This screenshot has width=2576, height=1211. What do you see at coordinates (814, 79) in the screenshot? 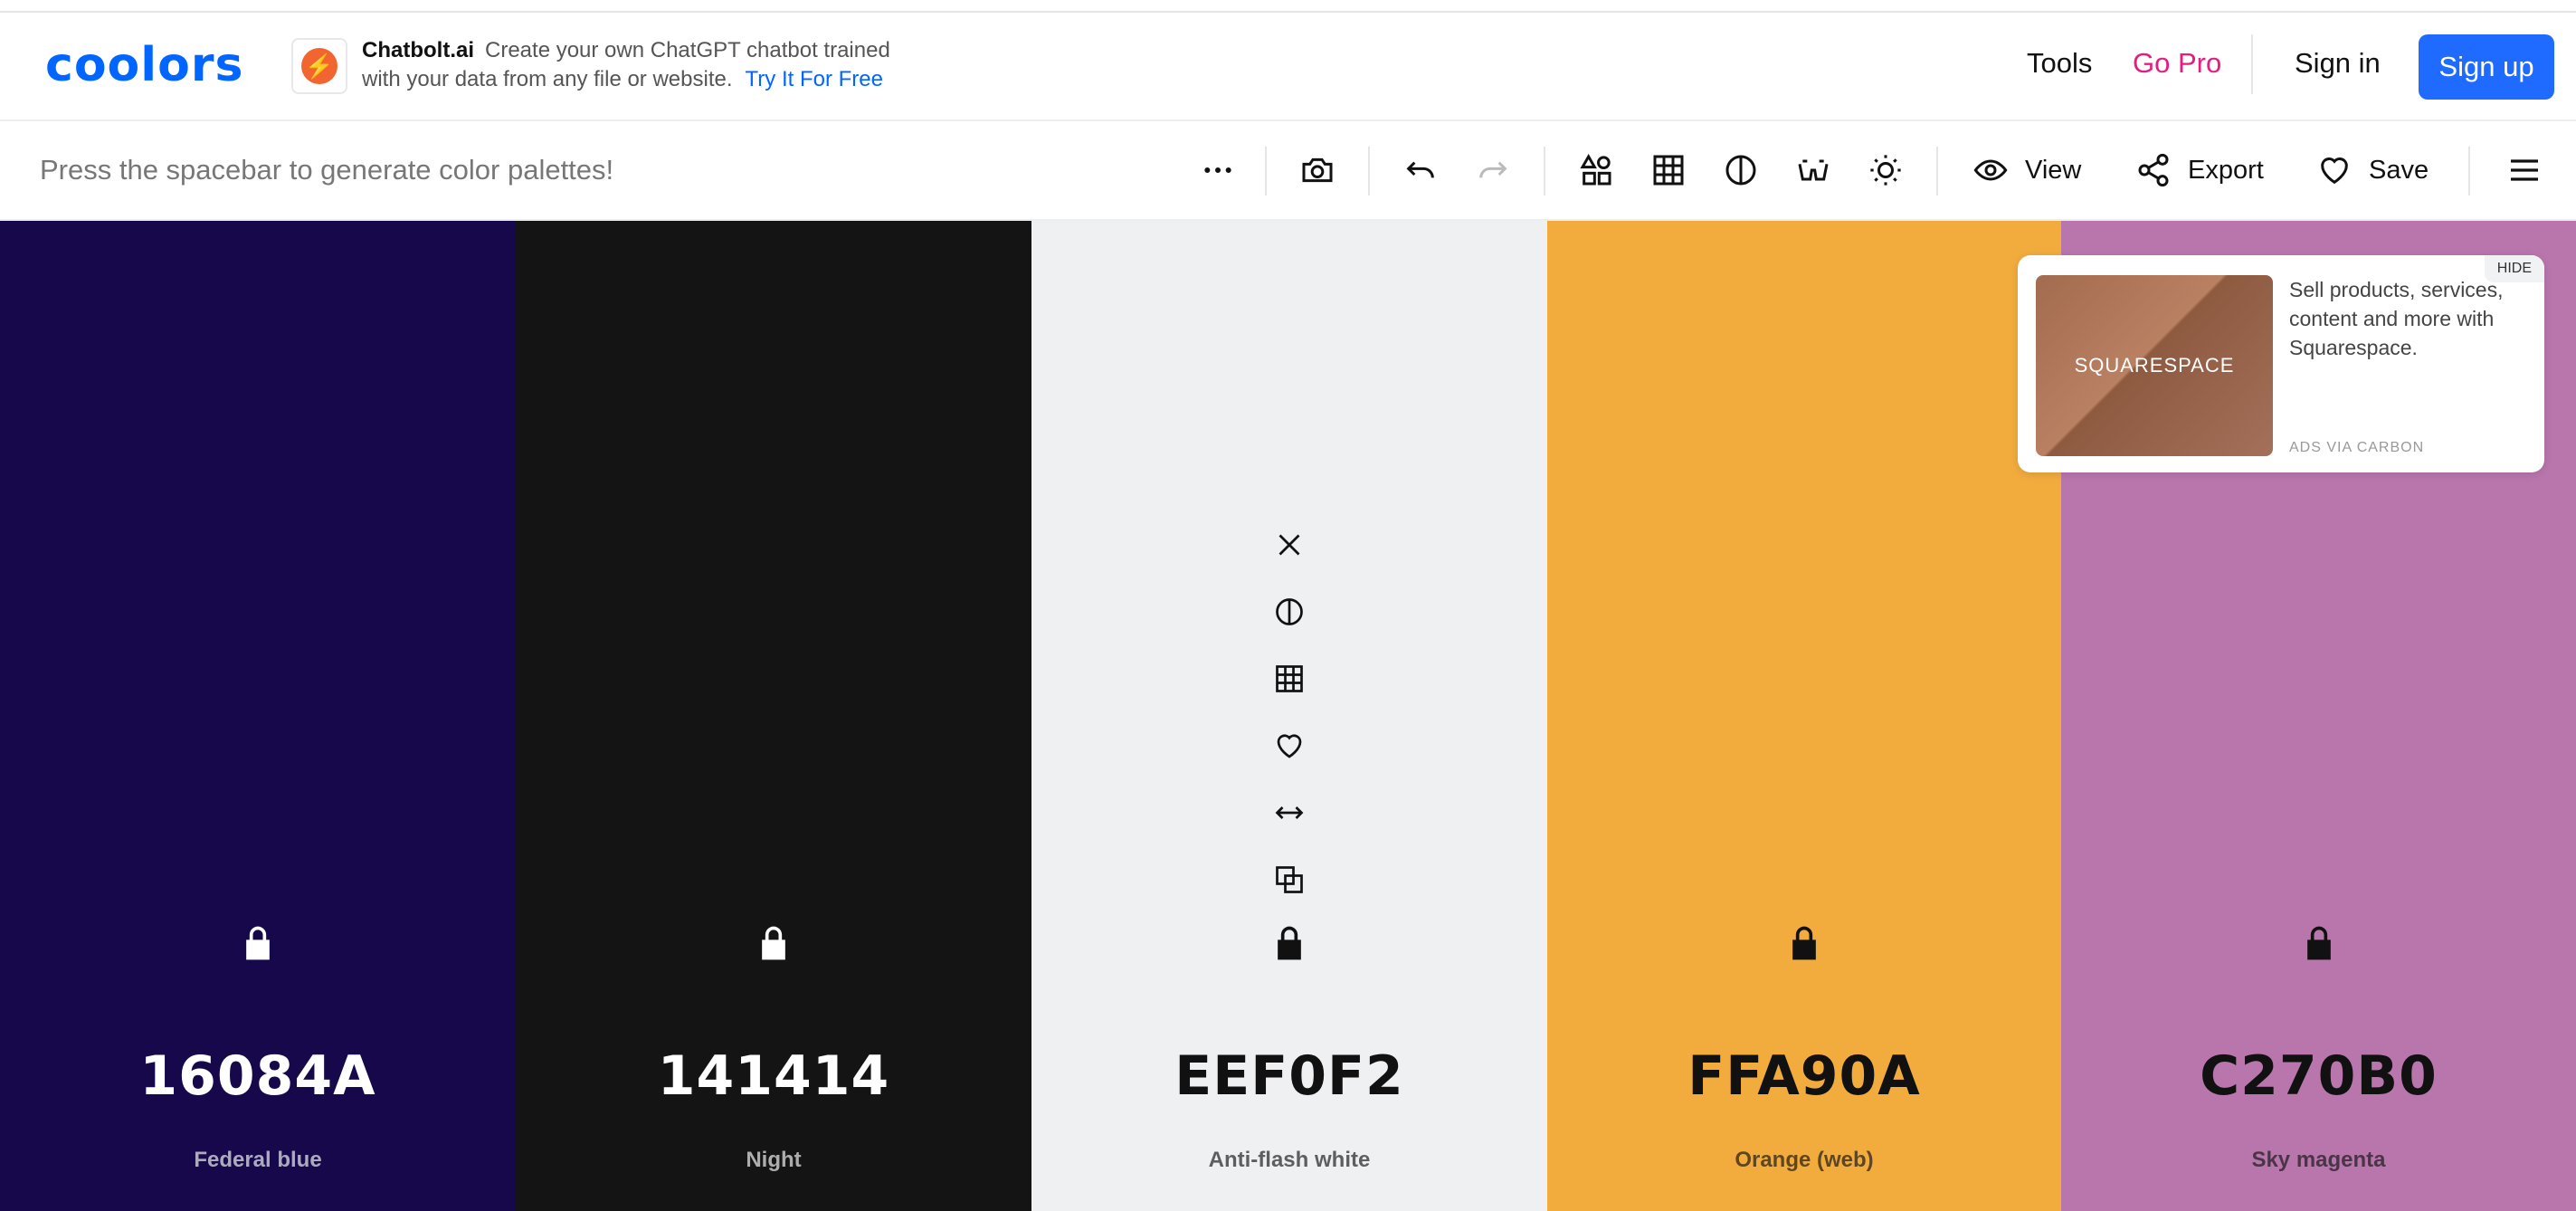
I see `ad-cta-link: Try It For Free` at bounding box center [814, 79].